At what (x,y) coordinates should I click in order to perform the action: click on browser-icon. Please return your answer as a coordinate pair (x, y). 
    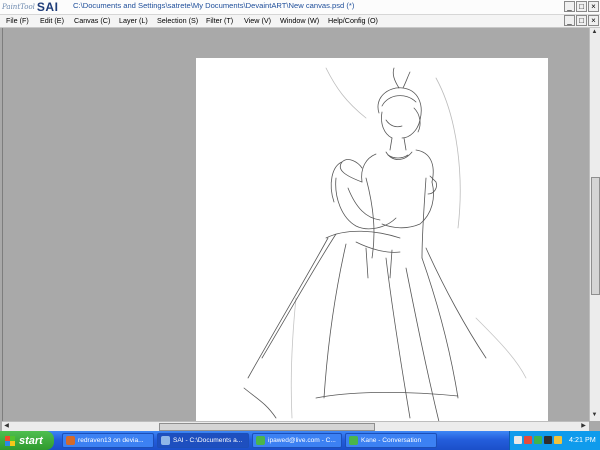
    Looking at the image, I should click on (70, 440).